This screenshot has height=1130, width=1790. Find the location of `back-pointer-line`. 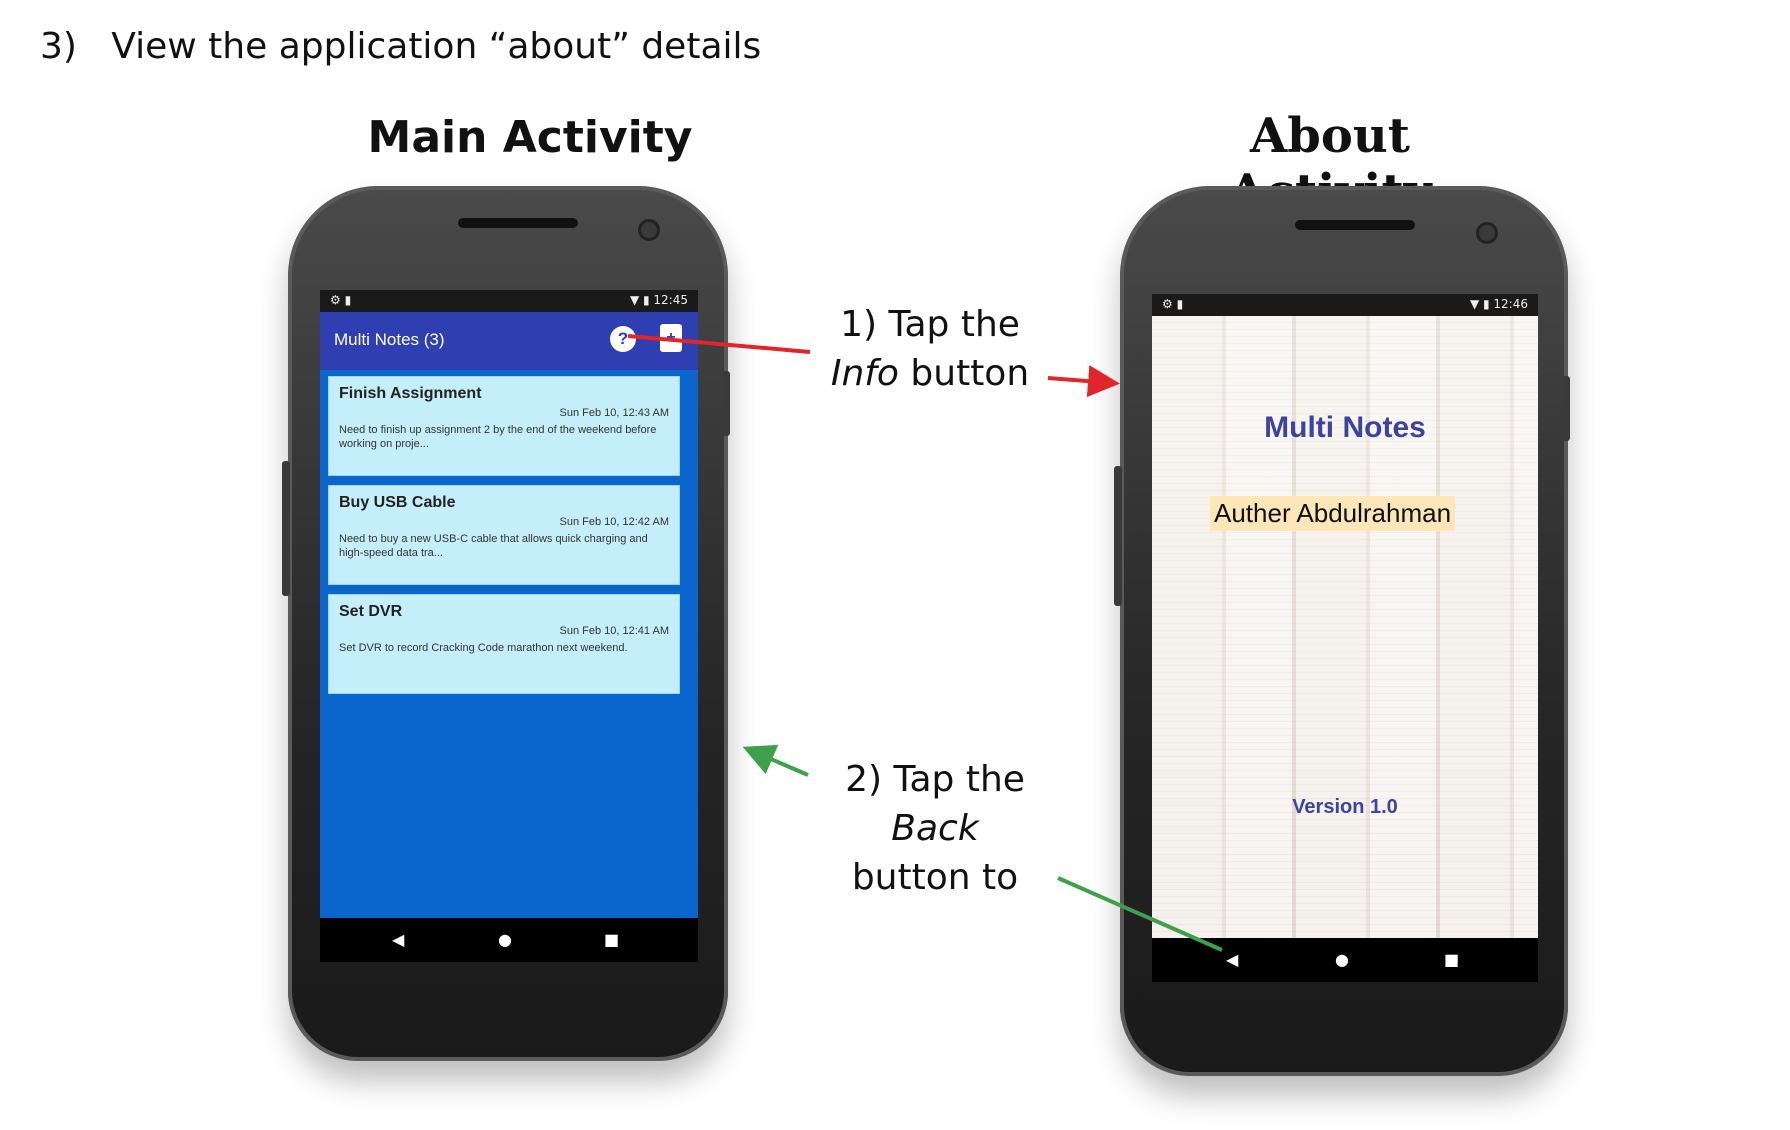

back-pointer-line is located at coordinates (1140, 914).